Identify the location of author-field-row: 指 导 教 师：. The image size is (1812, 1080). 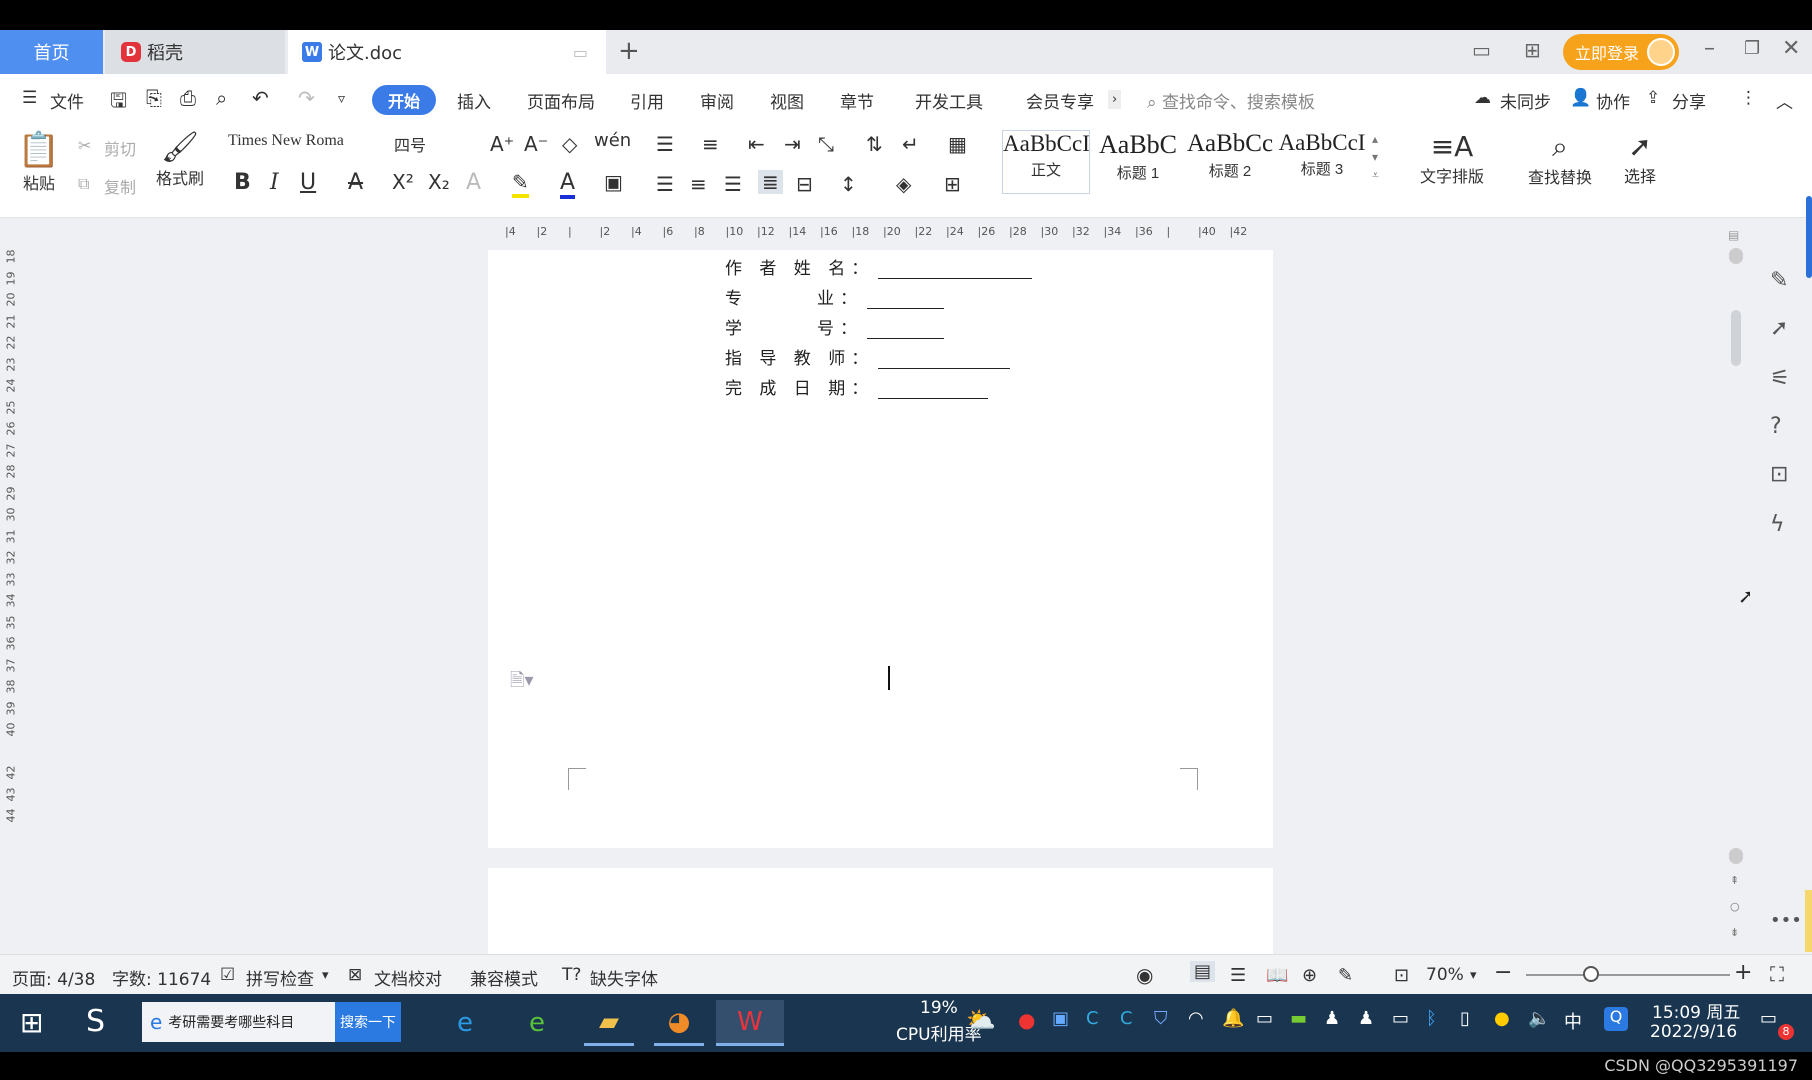
(868, 356).